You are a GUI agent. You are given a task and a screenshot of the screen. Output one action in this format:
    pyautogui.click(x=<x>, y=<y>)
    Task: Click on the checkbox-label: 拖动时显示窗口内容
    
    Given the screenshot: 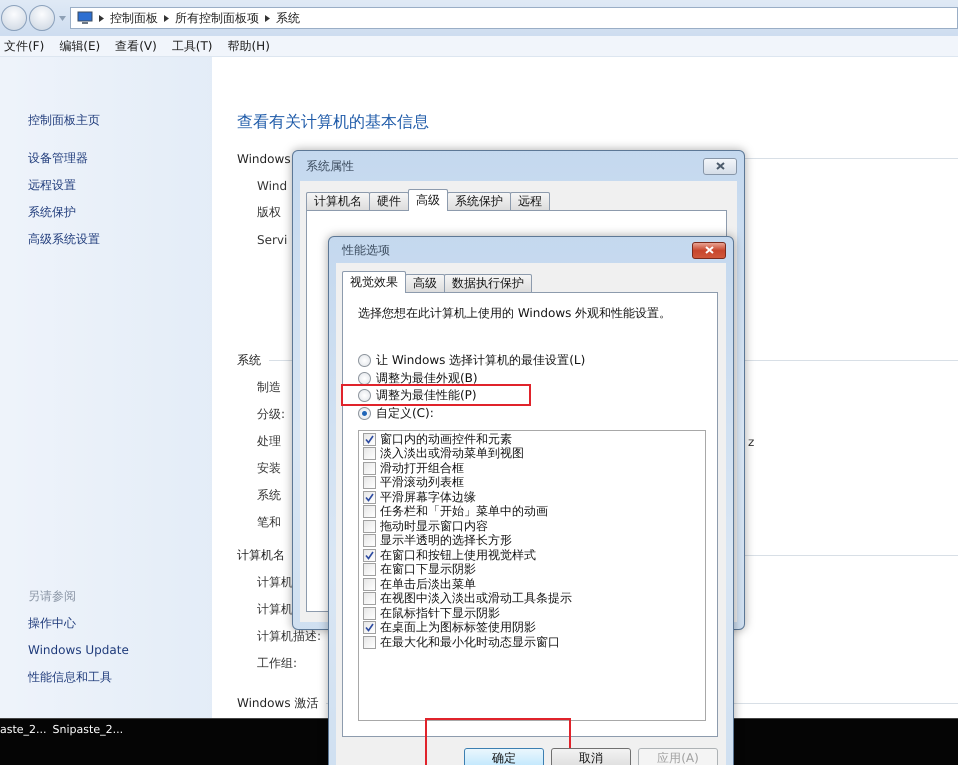 What is the action you would take?
    pyautogui.click(x=434, y=526)
    